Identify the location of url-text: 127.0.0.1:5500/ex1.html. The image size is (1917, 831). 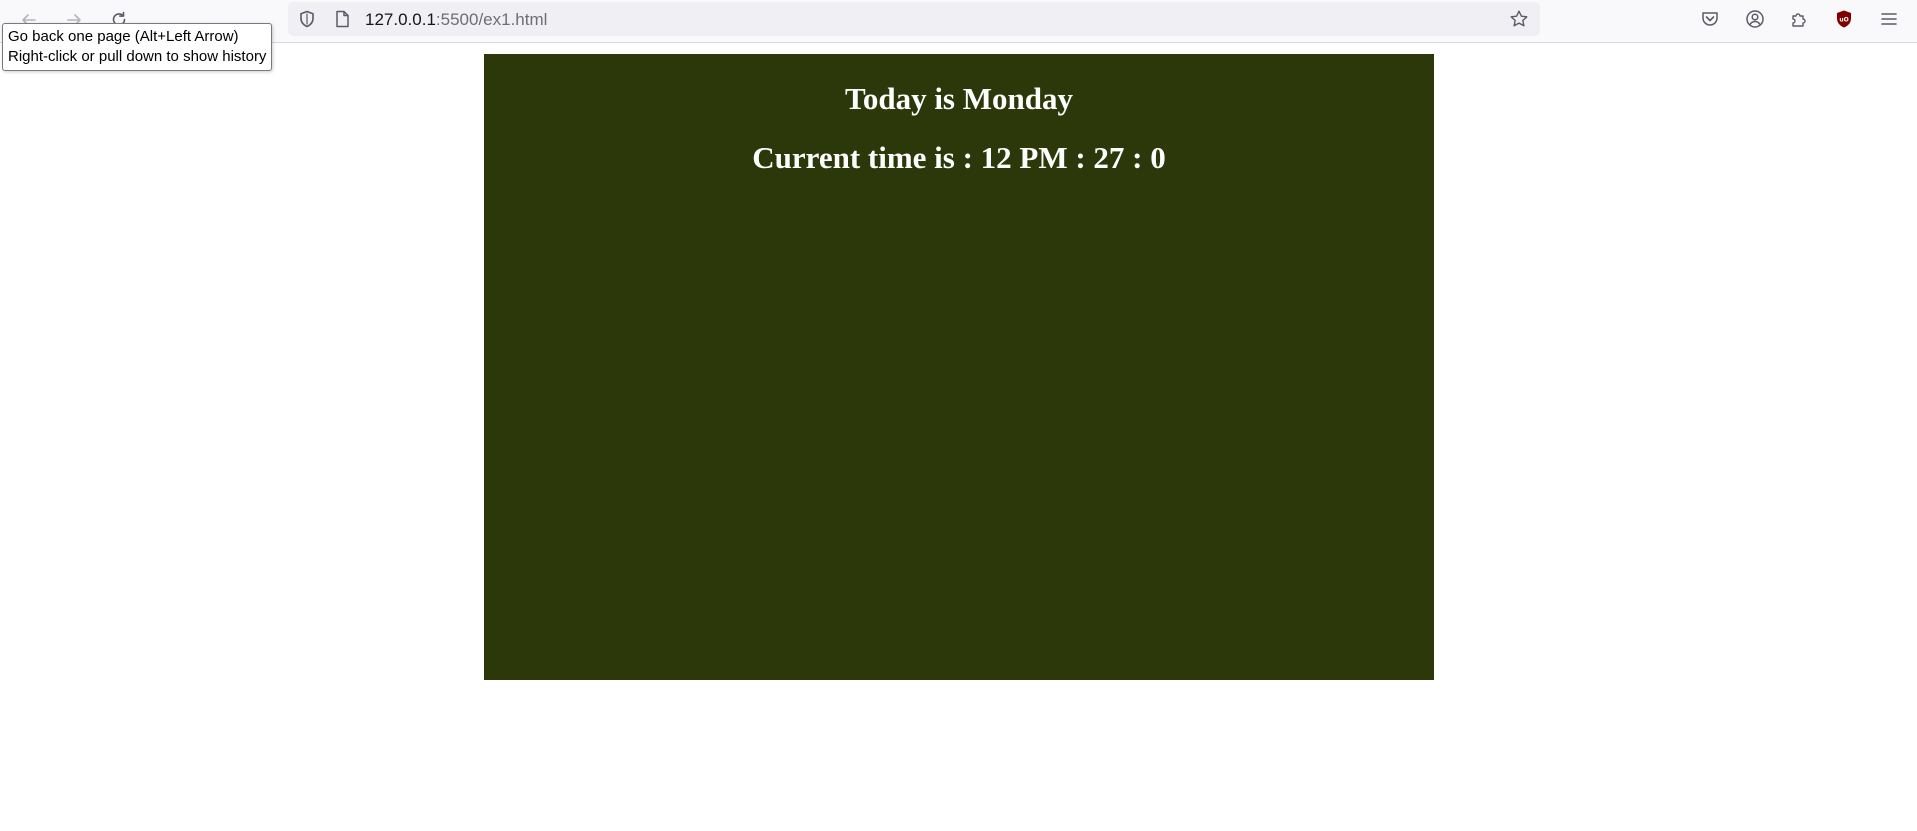
(456, 20).